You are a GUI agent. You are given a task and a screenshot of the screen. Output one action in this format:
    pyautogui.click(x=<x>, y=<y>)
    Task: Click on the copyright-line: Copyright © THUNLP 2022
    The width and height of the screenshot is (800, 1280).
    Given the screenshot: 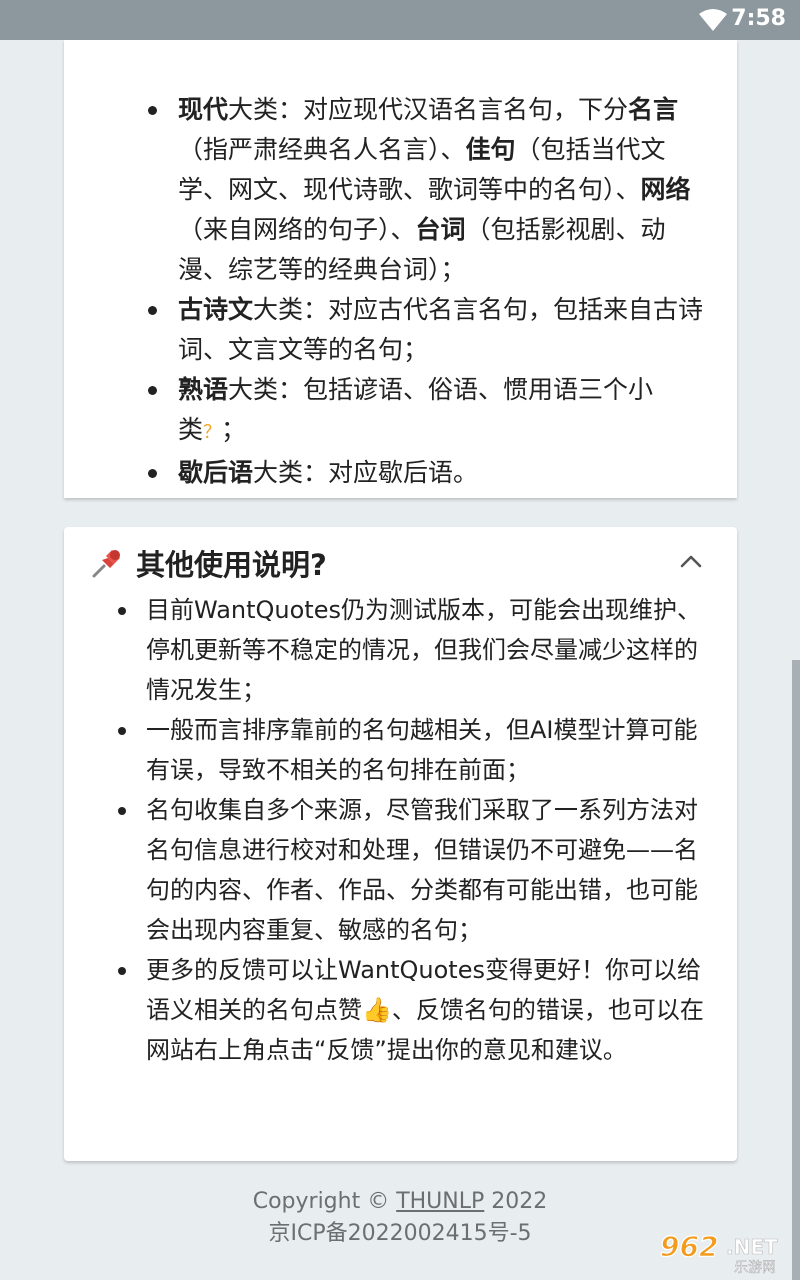 What is the action you would take?
    pyautogui.click(x=400, y=1202)
    